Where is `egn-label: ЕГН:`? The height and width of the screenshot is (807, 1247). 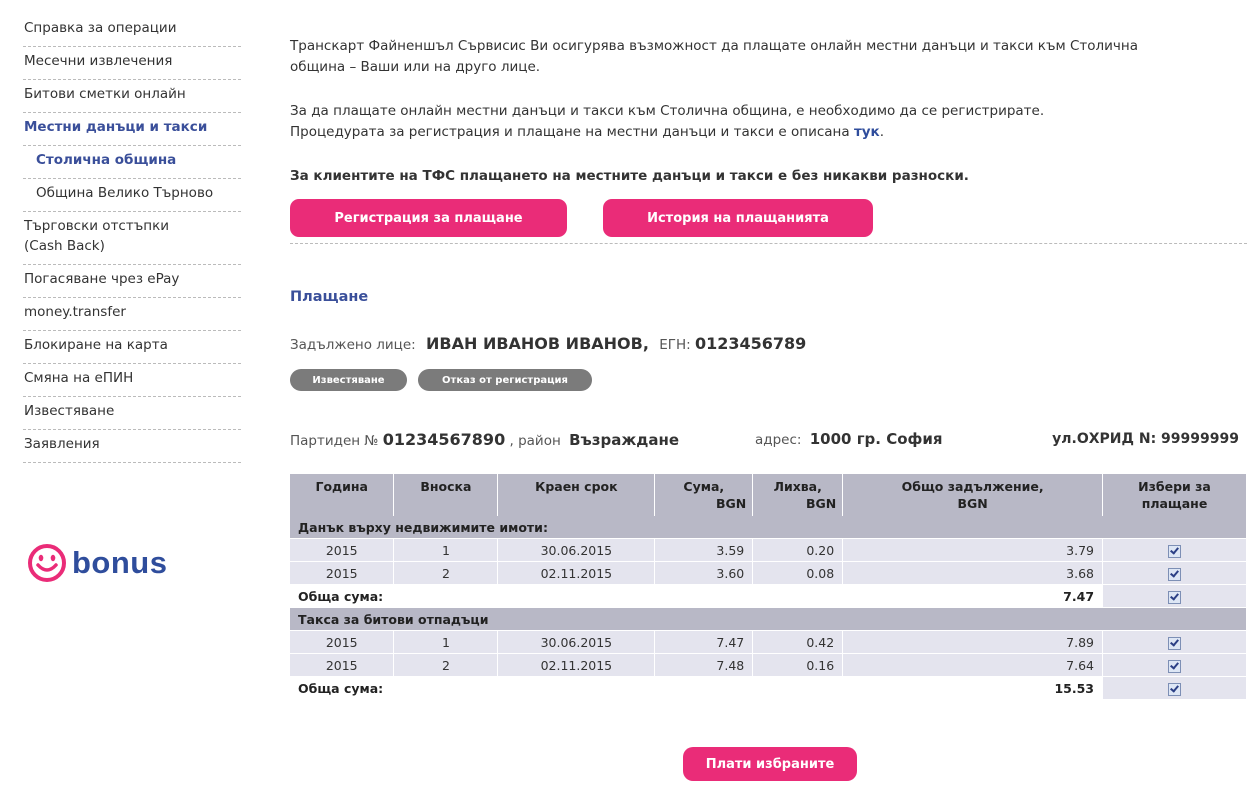
egn-label: ЕГН: is located at coordinates (675, 345).